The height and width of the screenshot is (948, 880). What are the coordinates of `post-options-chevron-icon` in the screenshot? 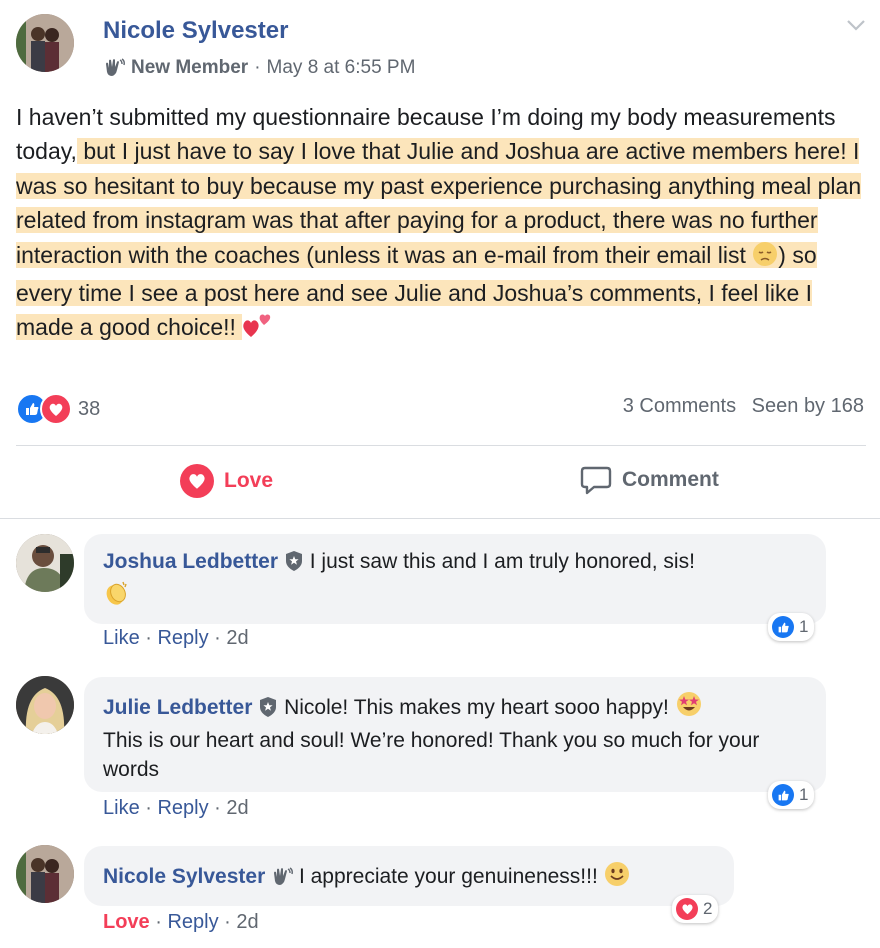 It's located at (856, 25).